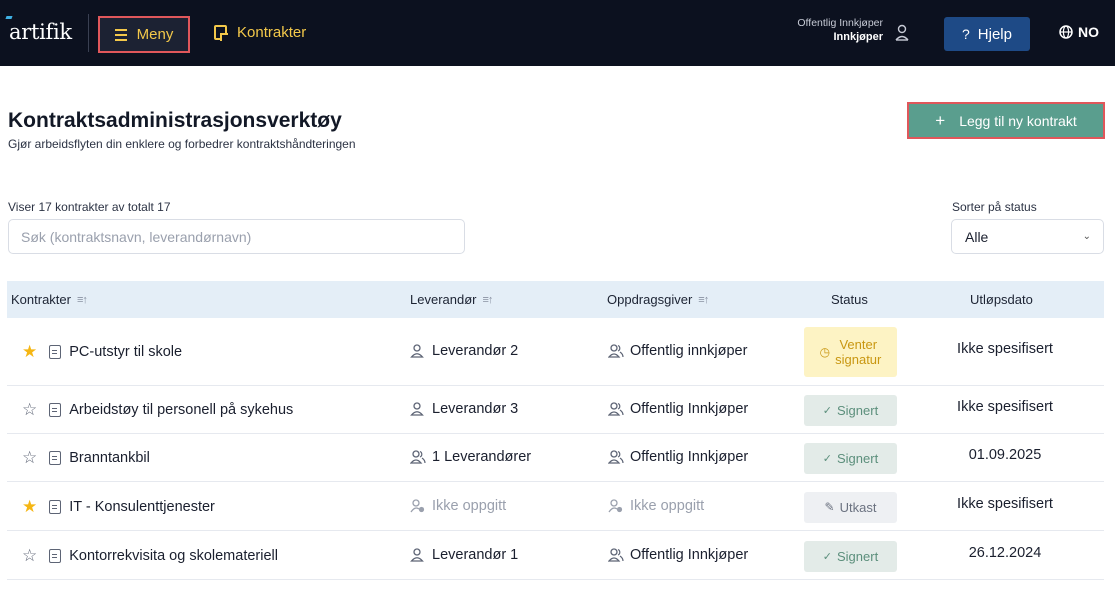  I want to click on globe-icon, so click(1066, 32).